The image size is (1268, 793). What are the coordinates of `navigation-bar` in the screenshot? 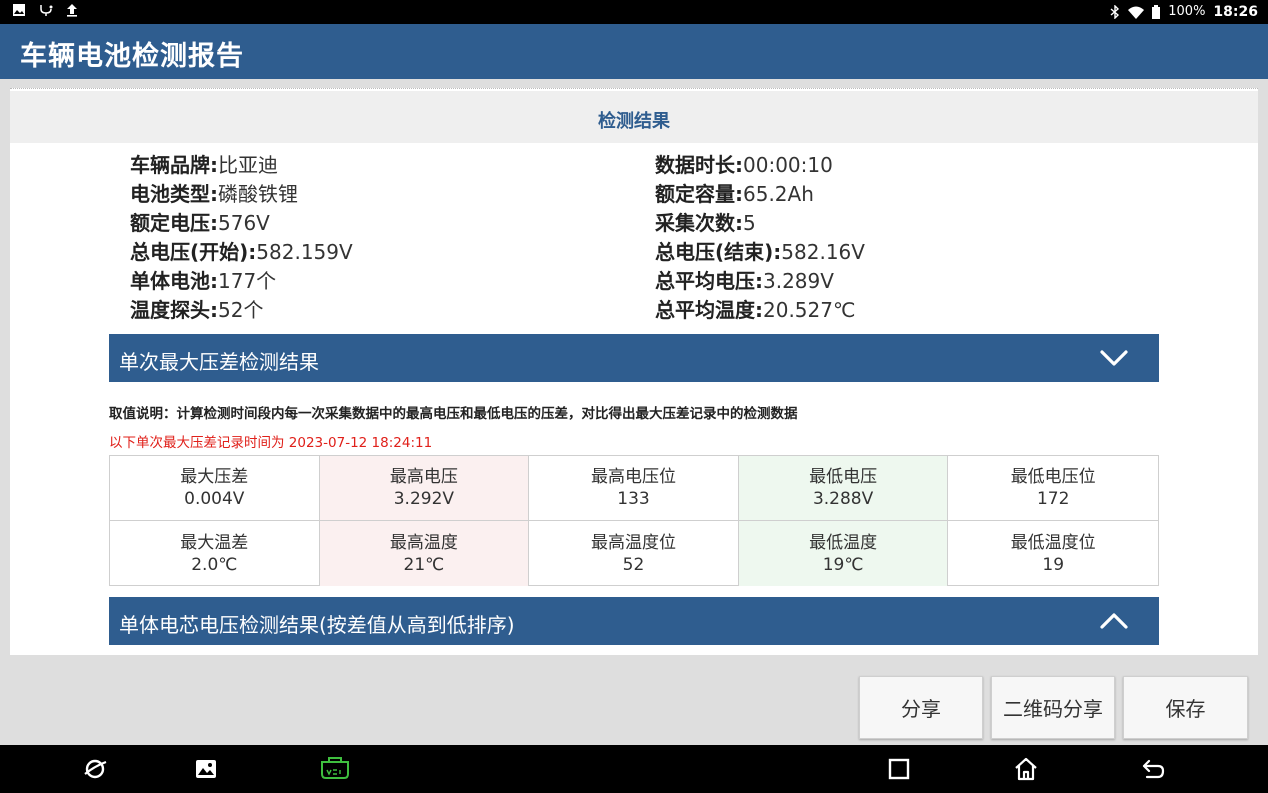 It's located at (634, 769).